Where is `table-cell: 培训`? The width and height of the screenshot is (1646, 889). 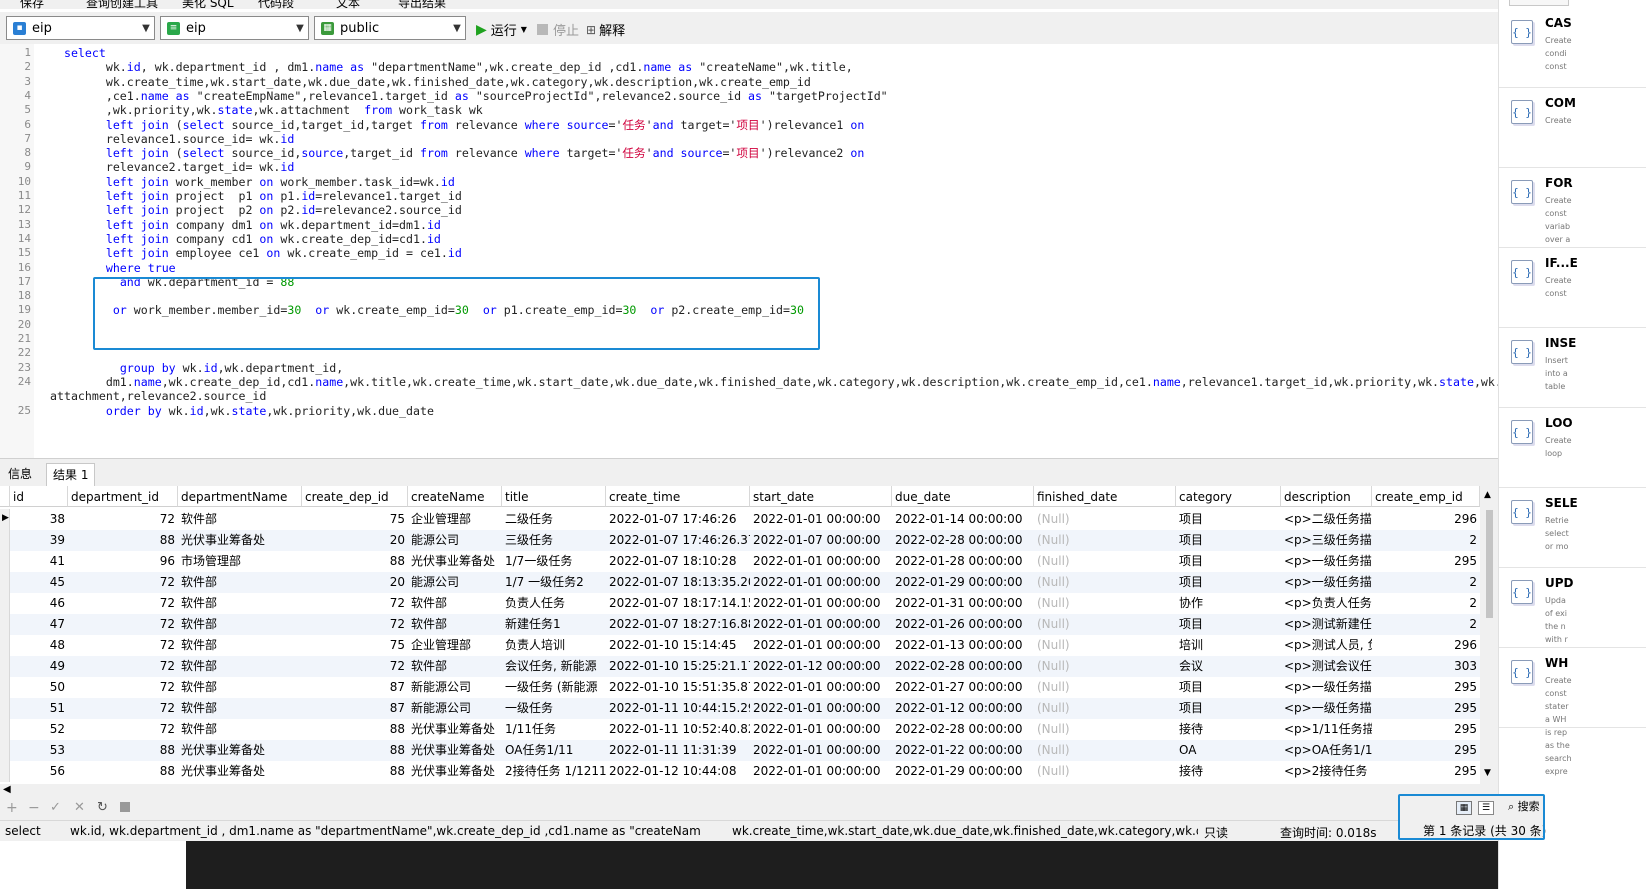 table-cell: 培训 is located at coordinates (1228, 645).